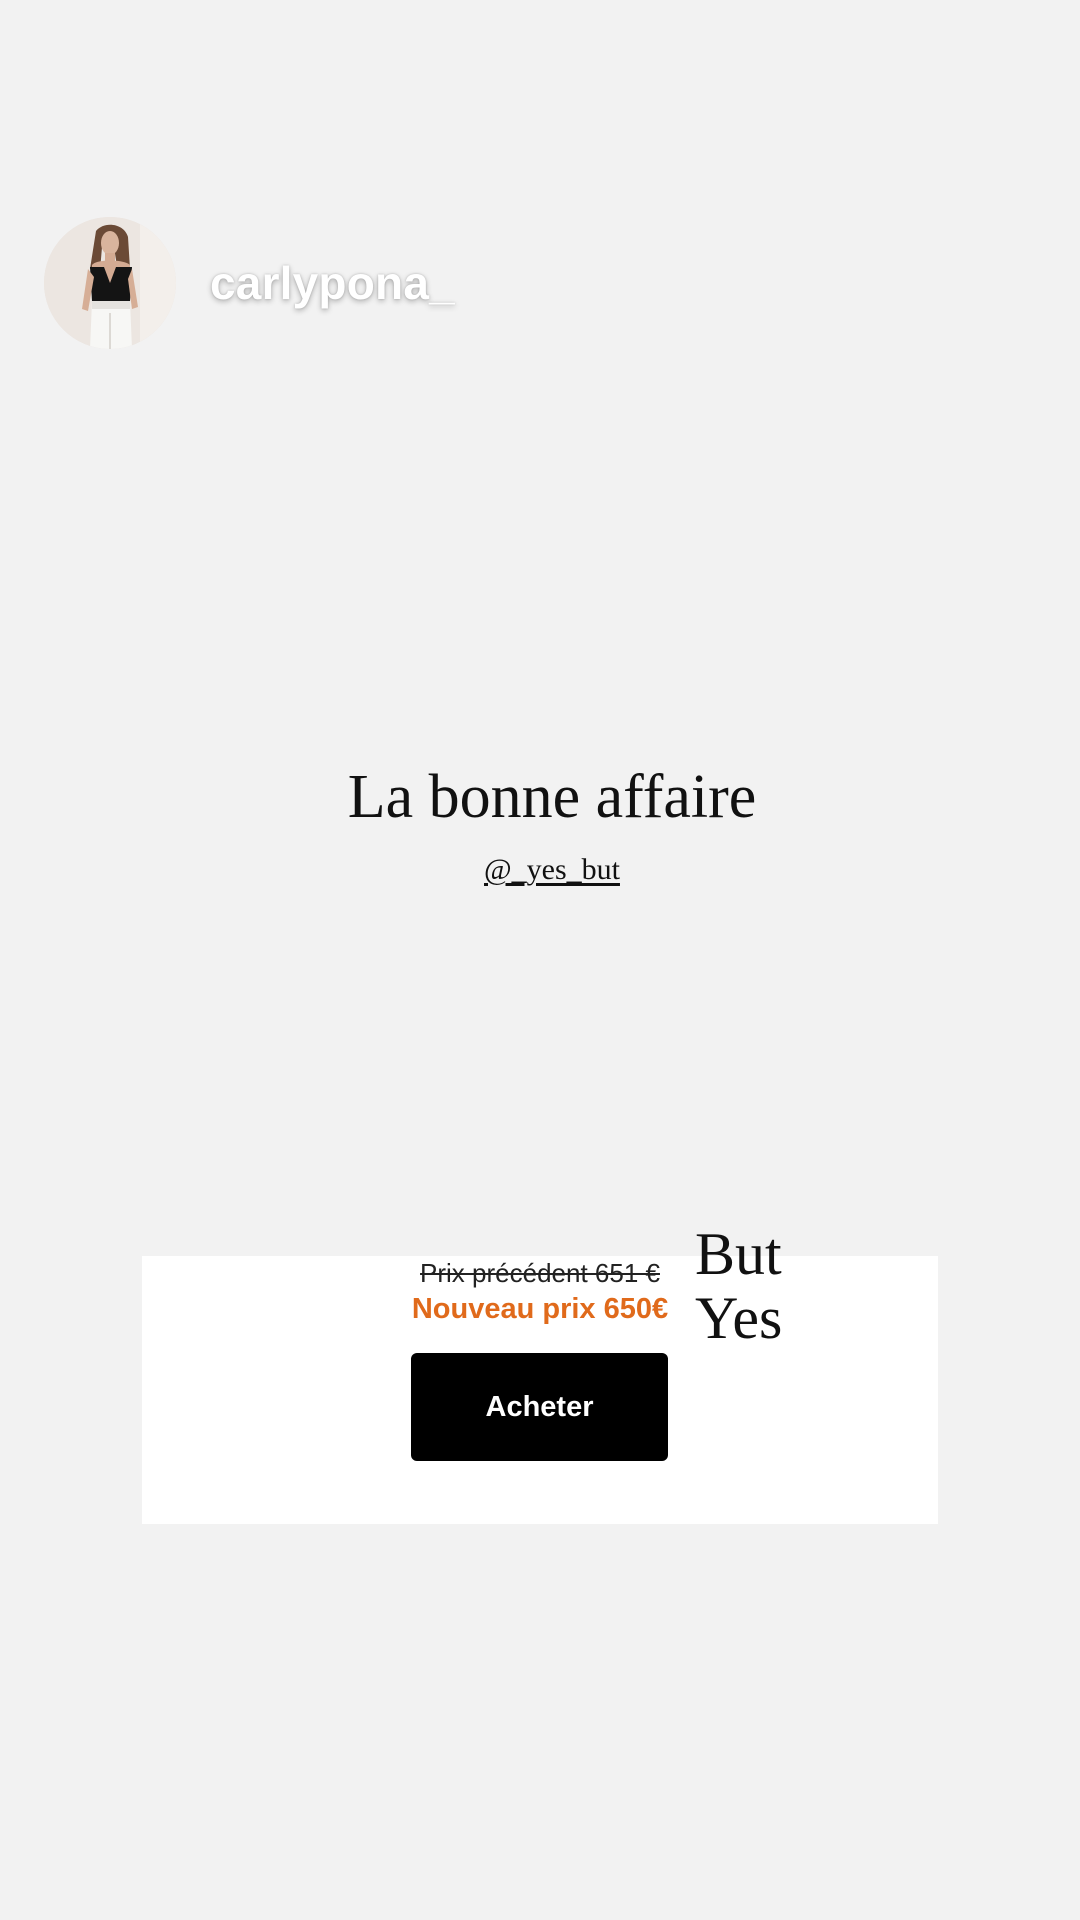 Image resolution: width=1080 pixels, height=1920 pixels. Describe the element at coordinates (332, 283) in the screenshot. I see `username: carlypona_` at that location.